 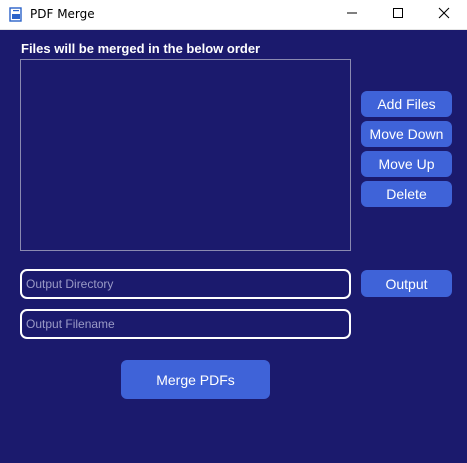 I want to click on minimize-icon, so click(x=352, y=15).